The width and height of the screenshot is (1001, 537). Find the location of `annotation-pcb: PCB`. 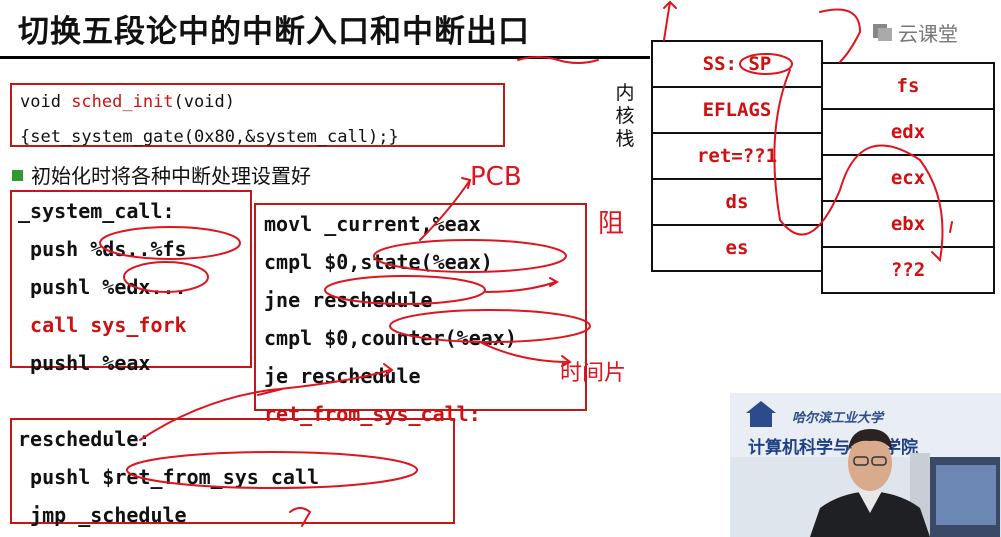

annotation-pcb: PCB is located at coordinates (496, 177).